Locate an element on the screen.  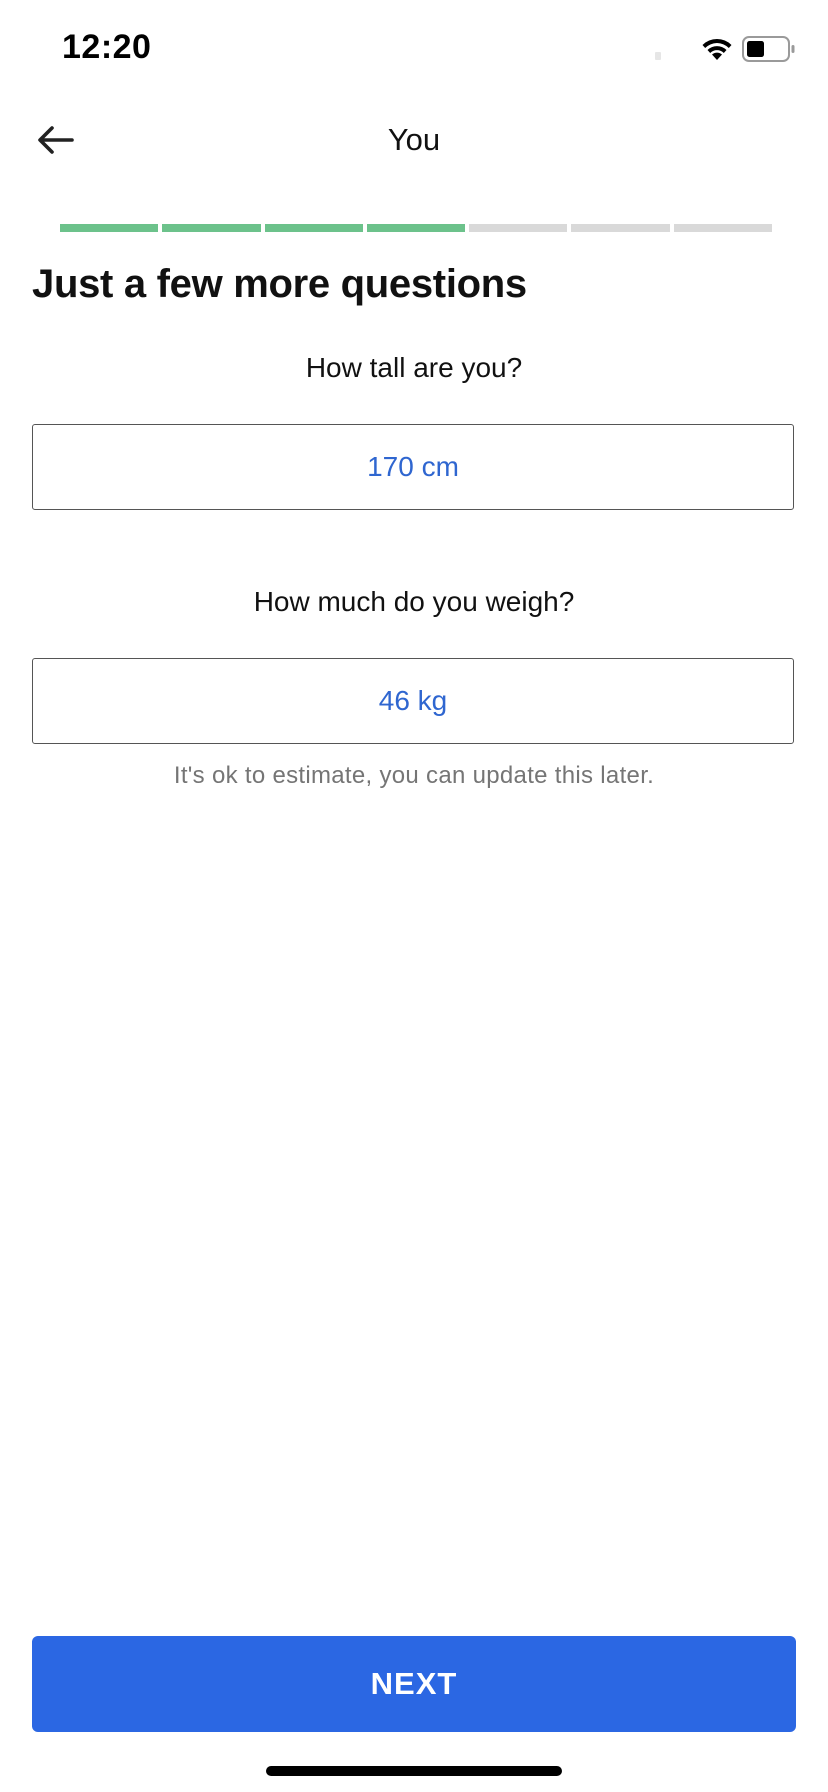
height-input: 170 cm is located at coordinates (413, 467).